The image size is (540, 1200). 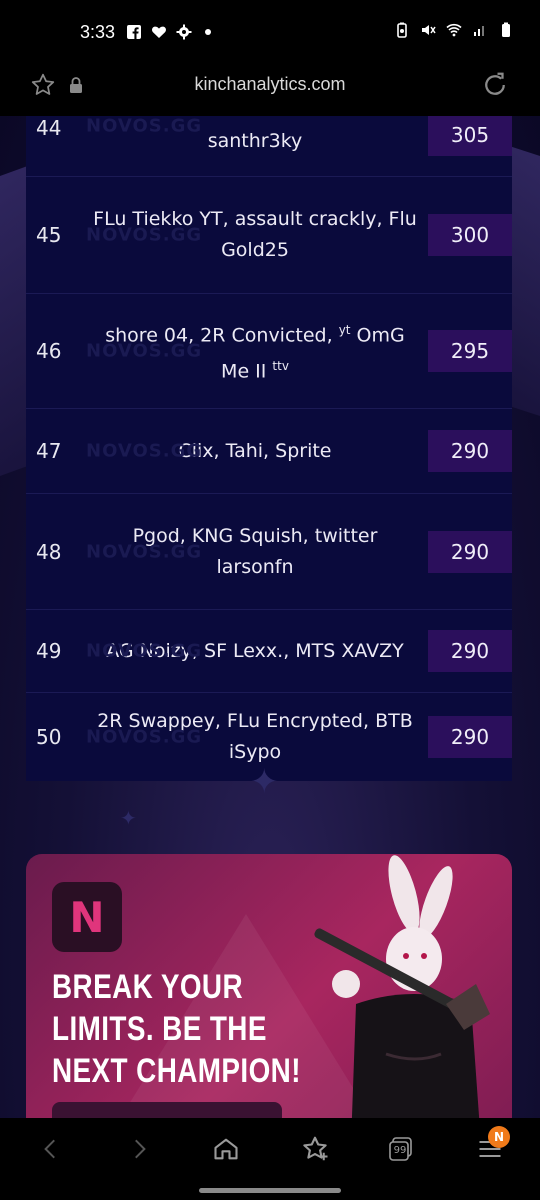 I want to click on background-decor-right, so click(x=525, y=286).